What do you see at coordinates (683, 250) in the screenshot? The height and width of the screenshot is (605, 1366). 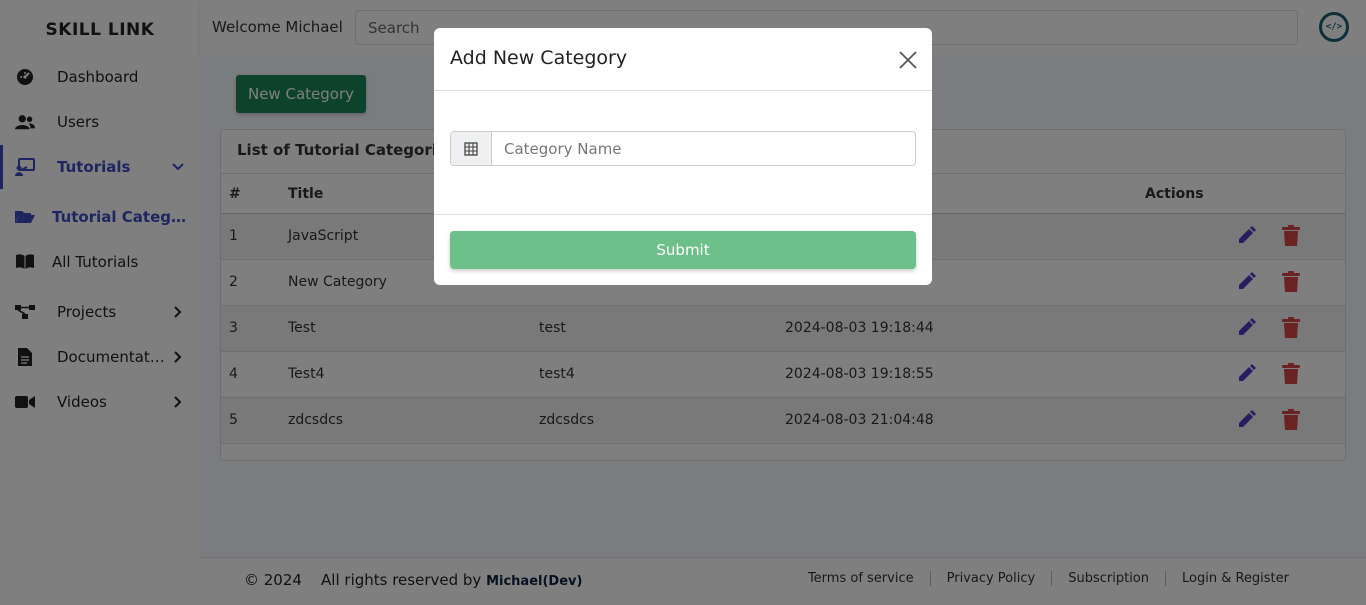 I see `submit-button: Submit` at bounding box center [683, 250].